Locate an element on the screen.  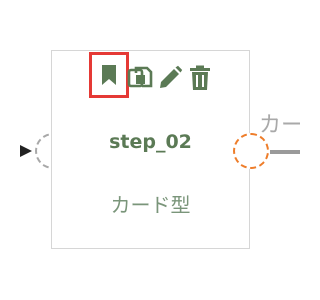
edit-button is located at coordinates (170, 78).